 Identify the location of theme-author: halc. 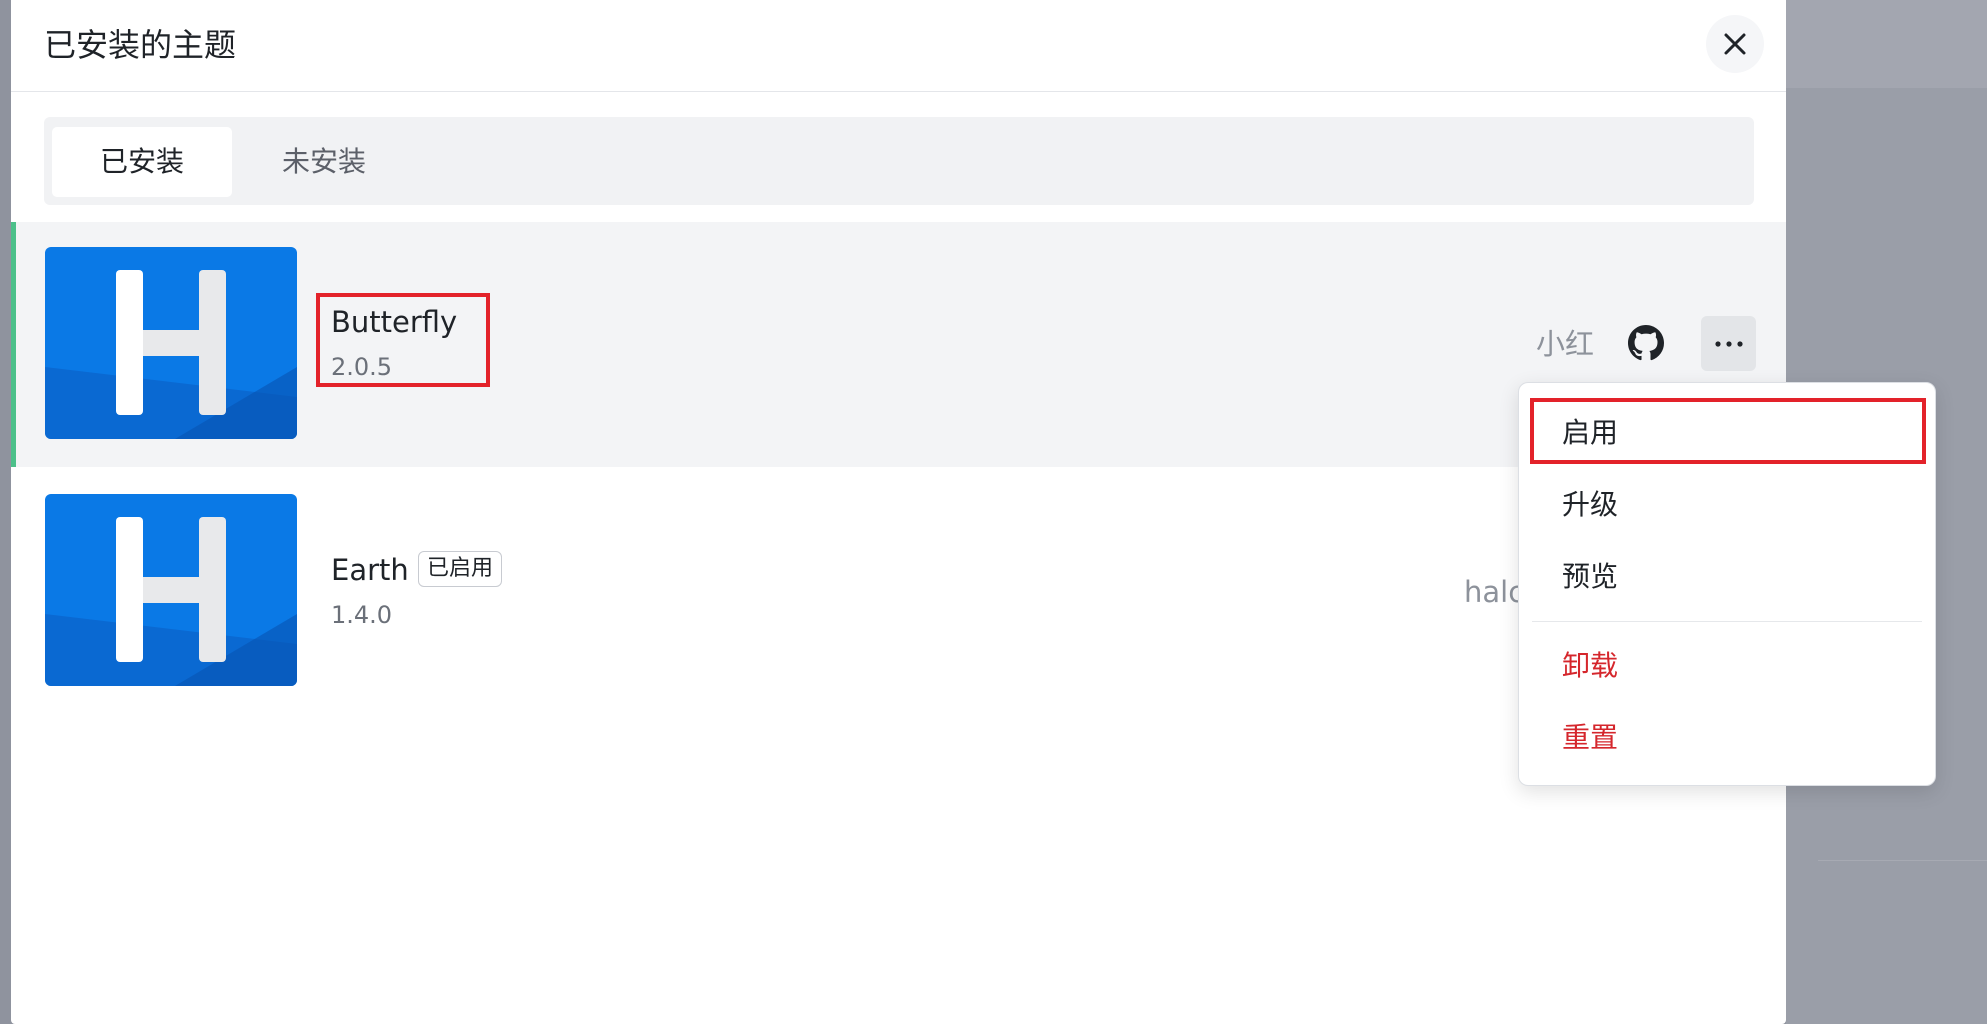
(1494, 592).